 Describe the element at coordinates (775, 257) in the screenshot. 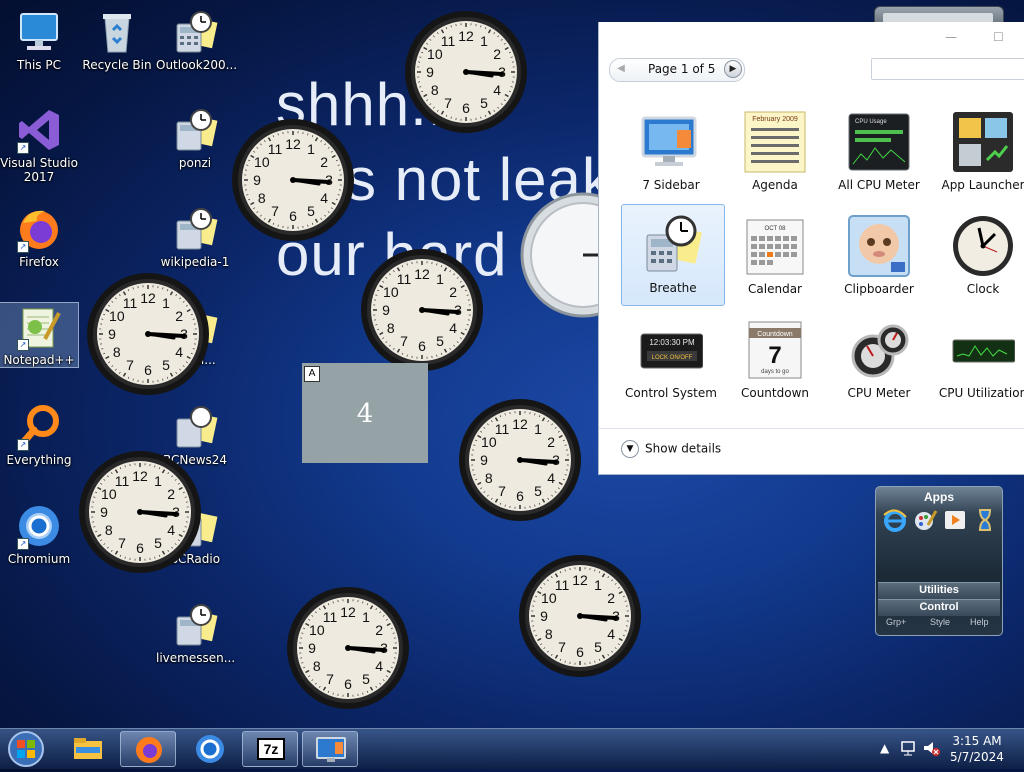

I see `gallery-item-calendar: OCT 08 Calendar` at that location.